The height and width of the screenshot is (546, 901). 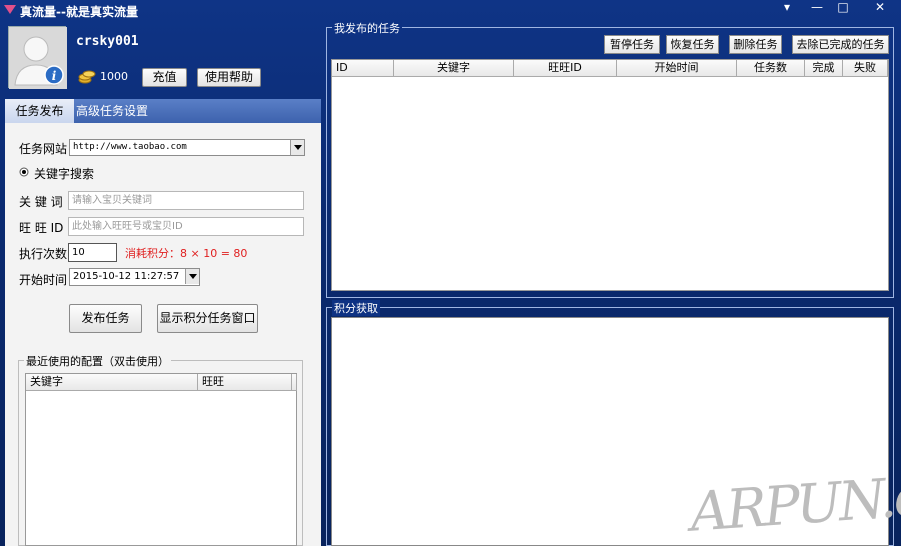 What do you see at coordinates (229, 77) in the screenshot?
I see `help-button: 使用帮助` at bounding box center [229, 77].